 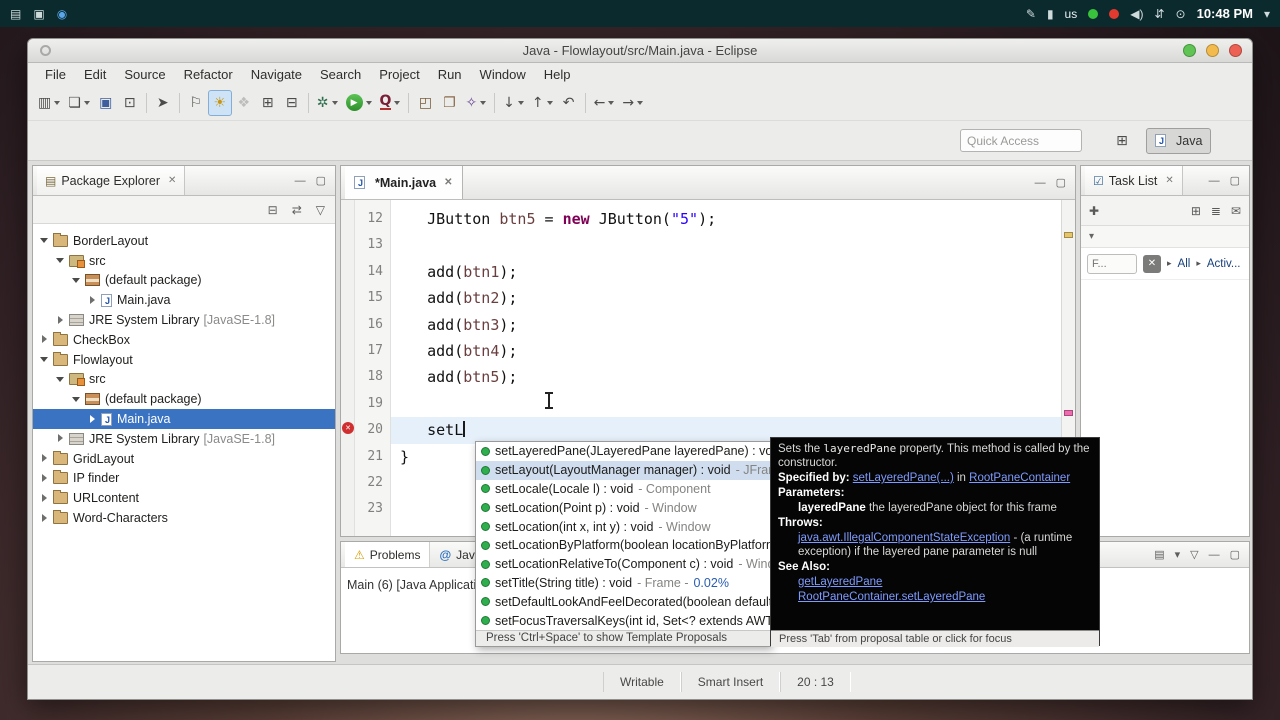 What do you see at coordinates (450, 74) in the screenshot?
I see `menu-run: Run` at bounding box center [450, 74].